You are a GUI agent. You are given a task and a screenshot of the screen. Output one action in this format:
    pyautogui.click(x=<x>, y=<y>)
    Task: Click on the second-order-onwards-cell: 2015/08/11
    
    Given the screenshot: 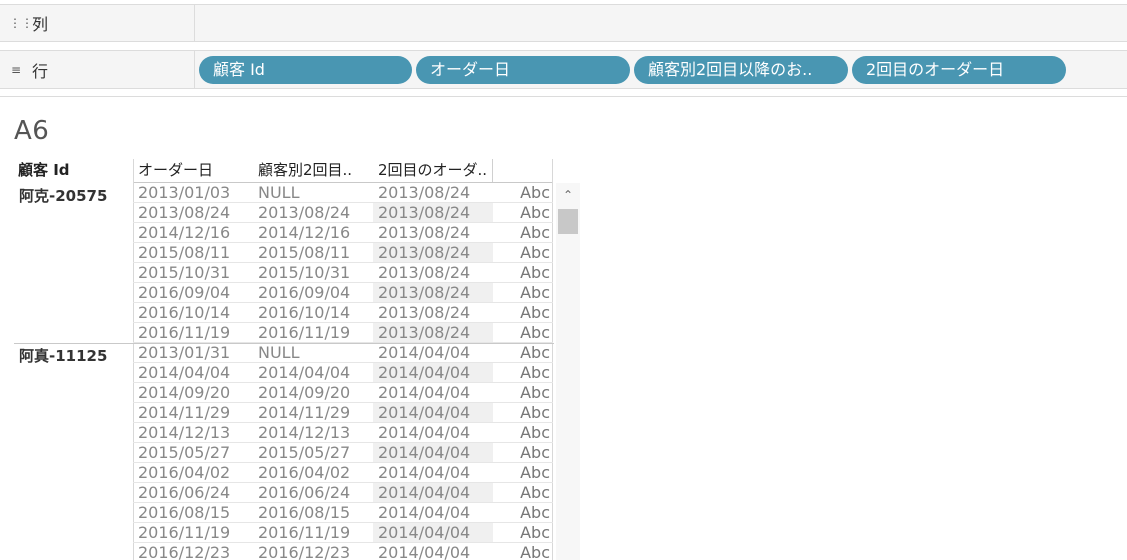 What is the action you would take?
    pyautogui.click(x=304, y=253)
    